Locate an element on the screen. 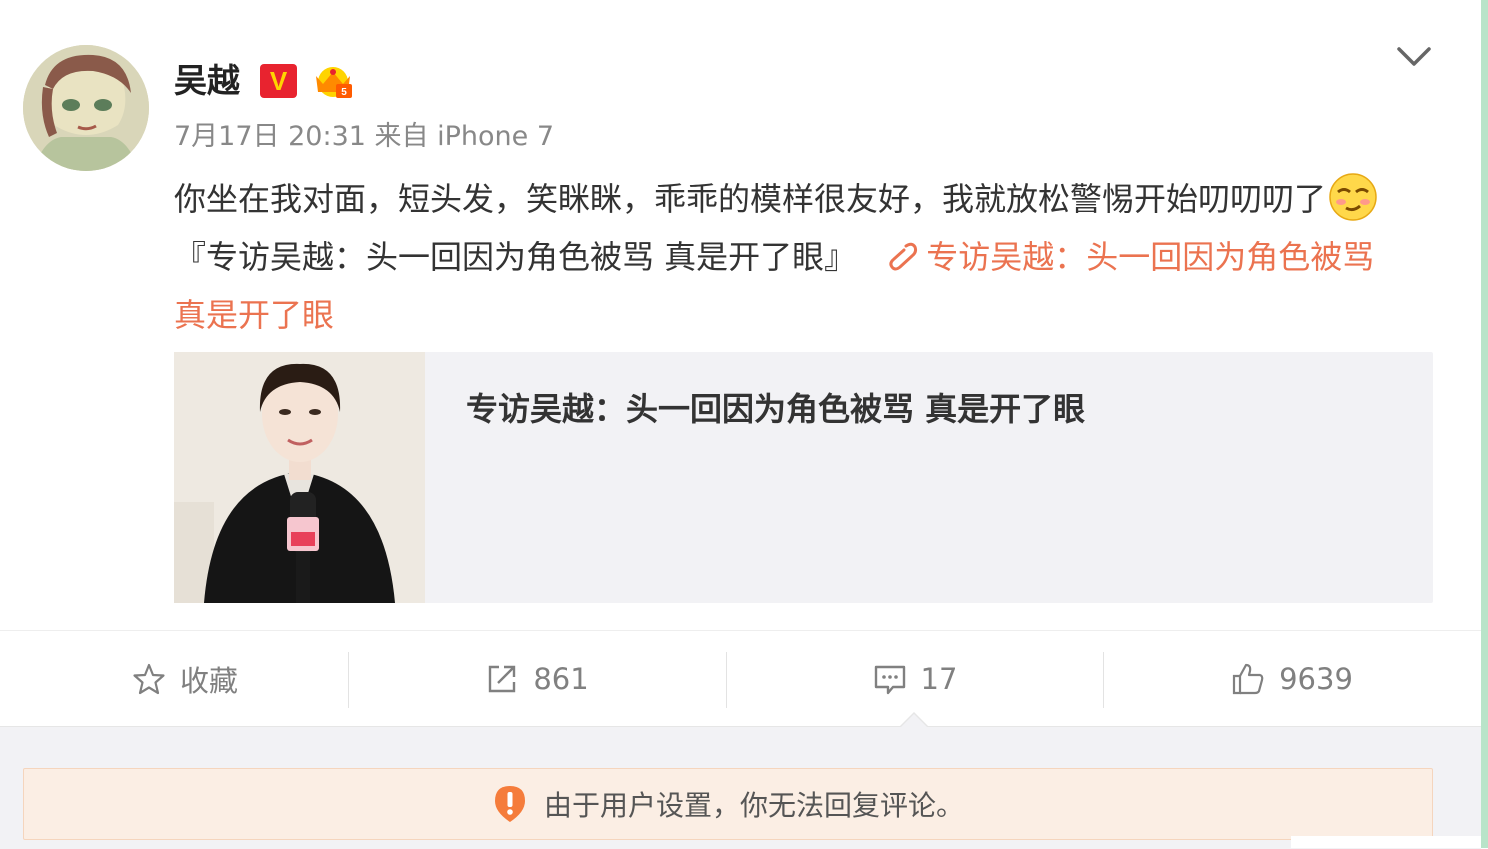 The height and width of the screenshot is (849, 1488). thumbs-up-icon is located at coordinates (1248, 678).